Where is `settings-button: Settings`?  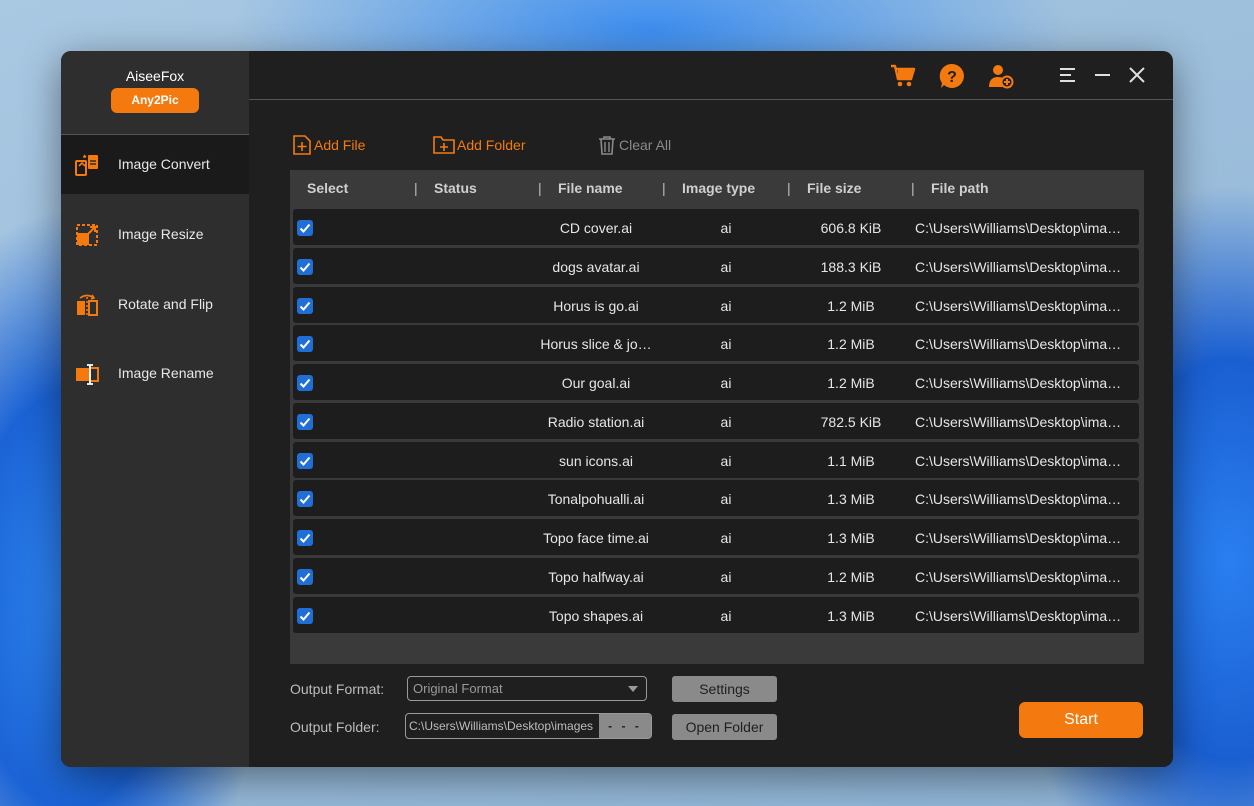
settings-button: Settings is located at coordinates (724, 689).